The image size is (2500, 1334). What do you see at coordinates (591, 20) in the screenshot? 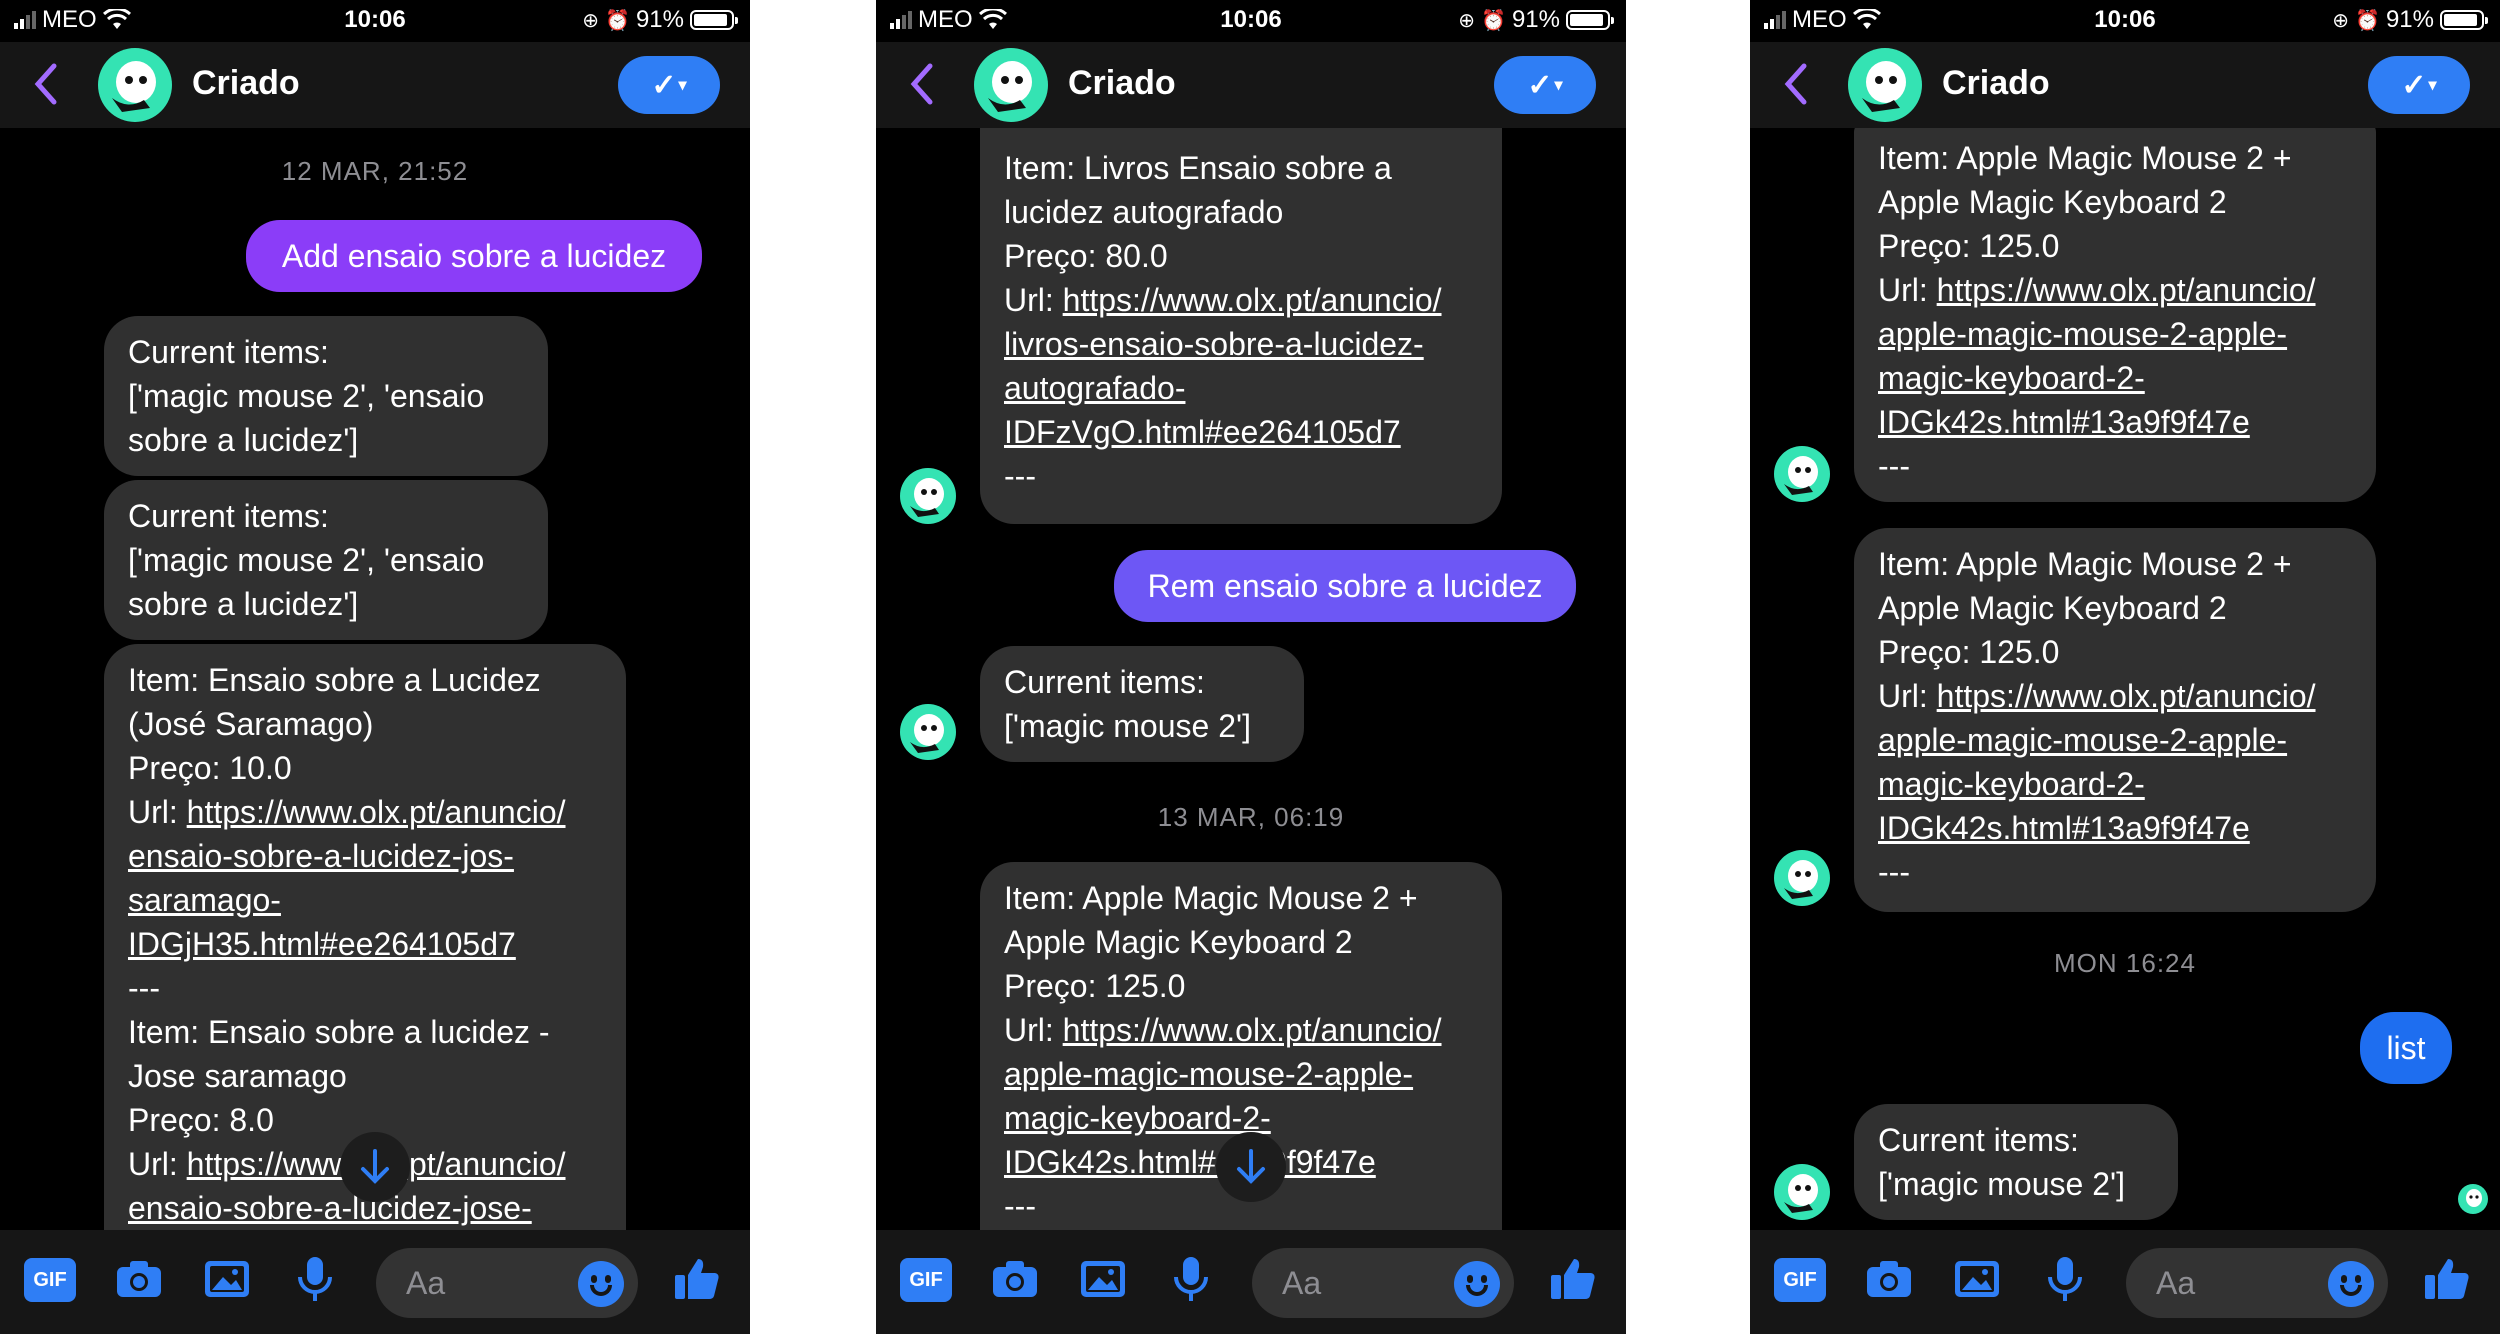
I see `orientation-lock-icon: ⊕` at bounding box center [591, 20].